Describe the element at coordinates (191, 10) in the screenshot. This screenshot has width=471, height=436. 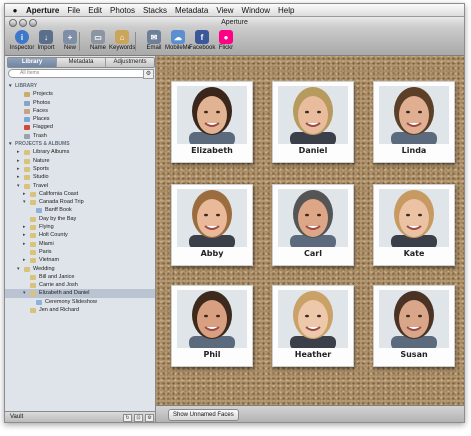
I see `menu-metadata: Metadata` at that location.